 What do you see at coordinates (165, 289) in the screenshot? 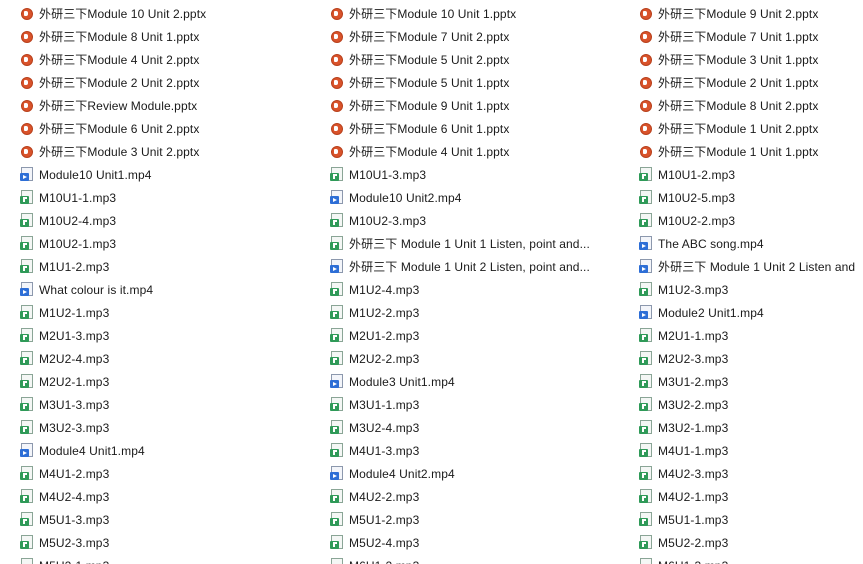
I see `file-item: What colour is it.mp4` at bounding box center [165, 289].